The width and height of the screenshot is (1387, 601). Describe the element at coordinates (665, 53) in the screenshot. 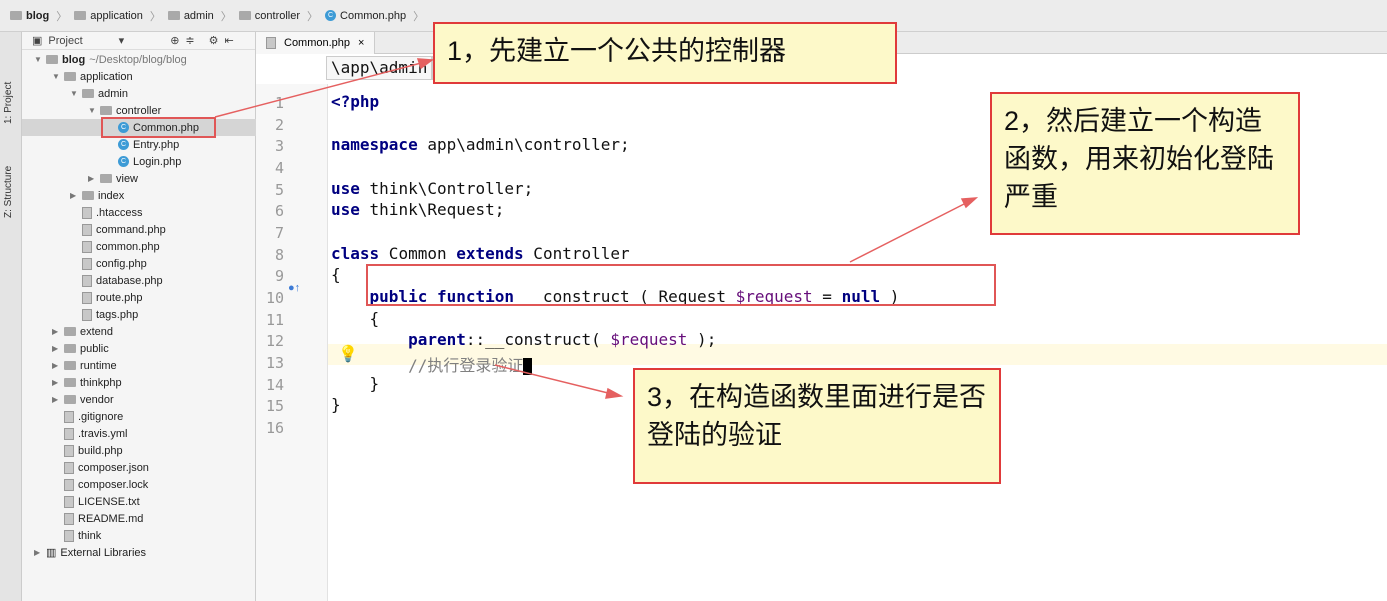

I see `annotation-note-1: 1，先建立一个公共的控制器` at that location.